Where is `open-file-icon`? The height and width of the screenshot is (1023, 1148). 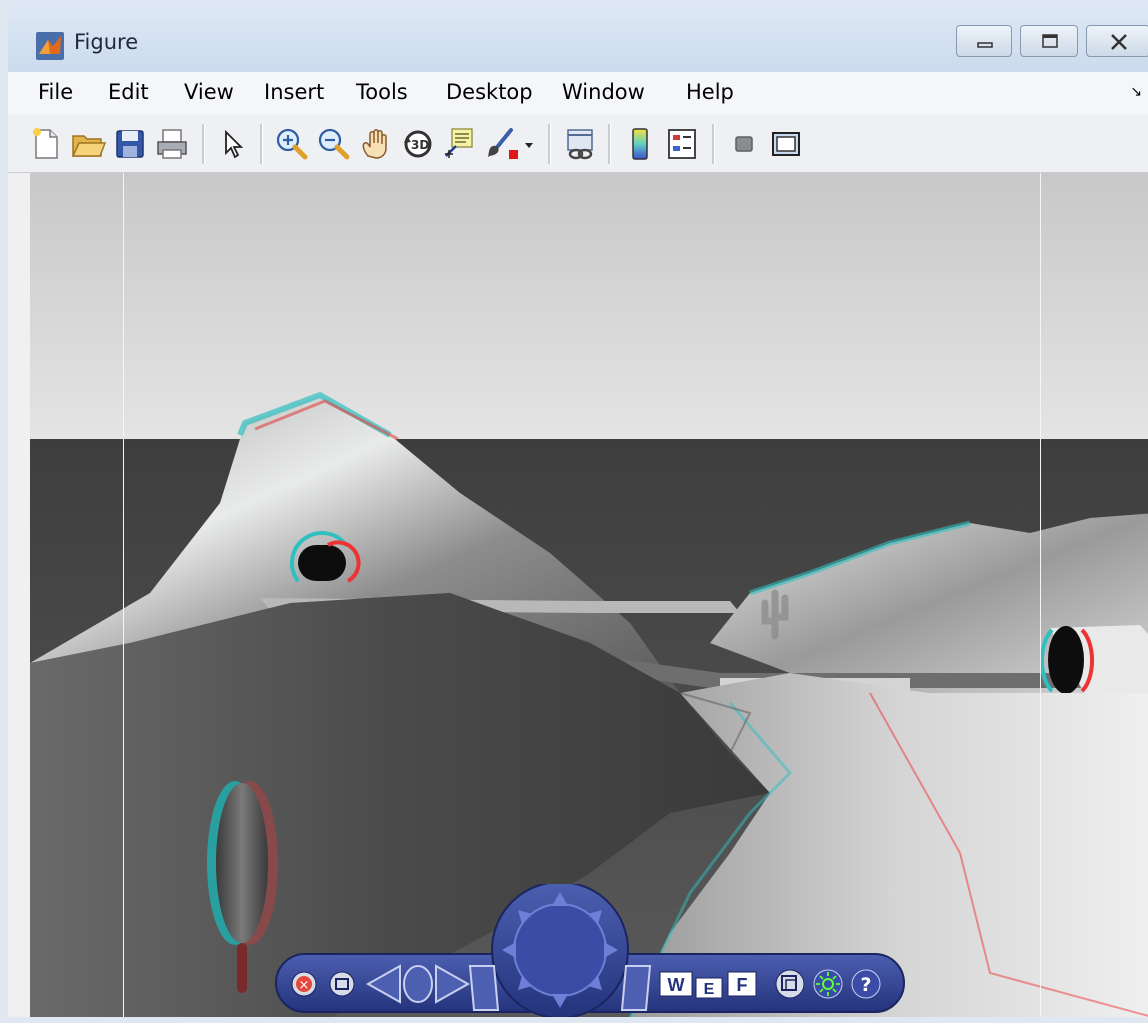
open-file-icon is located at coordinates (88, 144).